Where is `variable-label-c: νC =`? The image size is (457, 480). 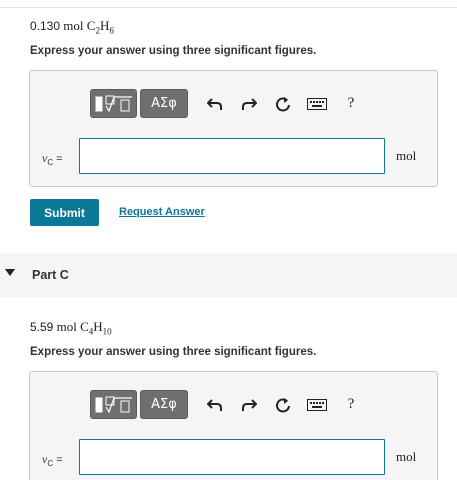 variable-label-c: νC = is located at coordinates (52, 460).